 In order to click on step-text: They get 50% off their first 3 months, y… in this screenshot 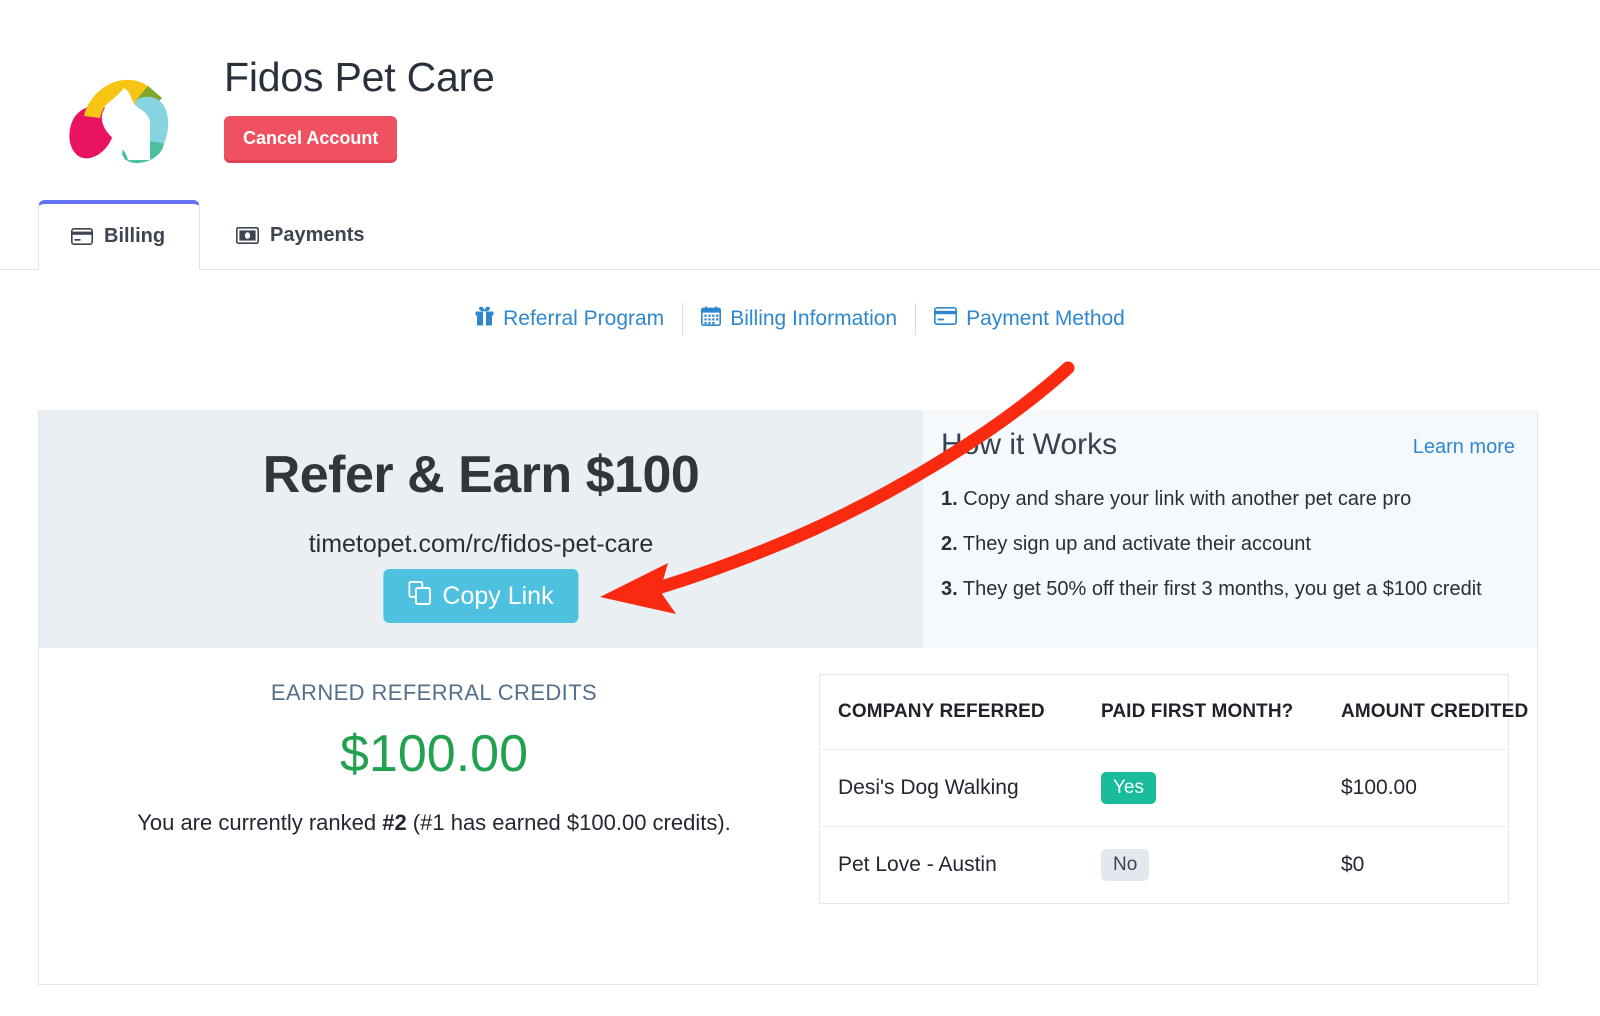, I will do `click(1222, 589)`.